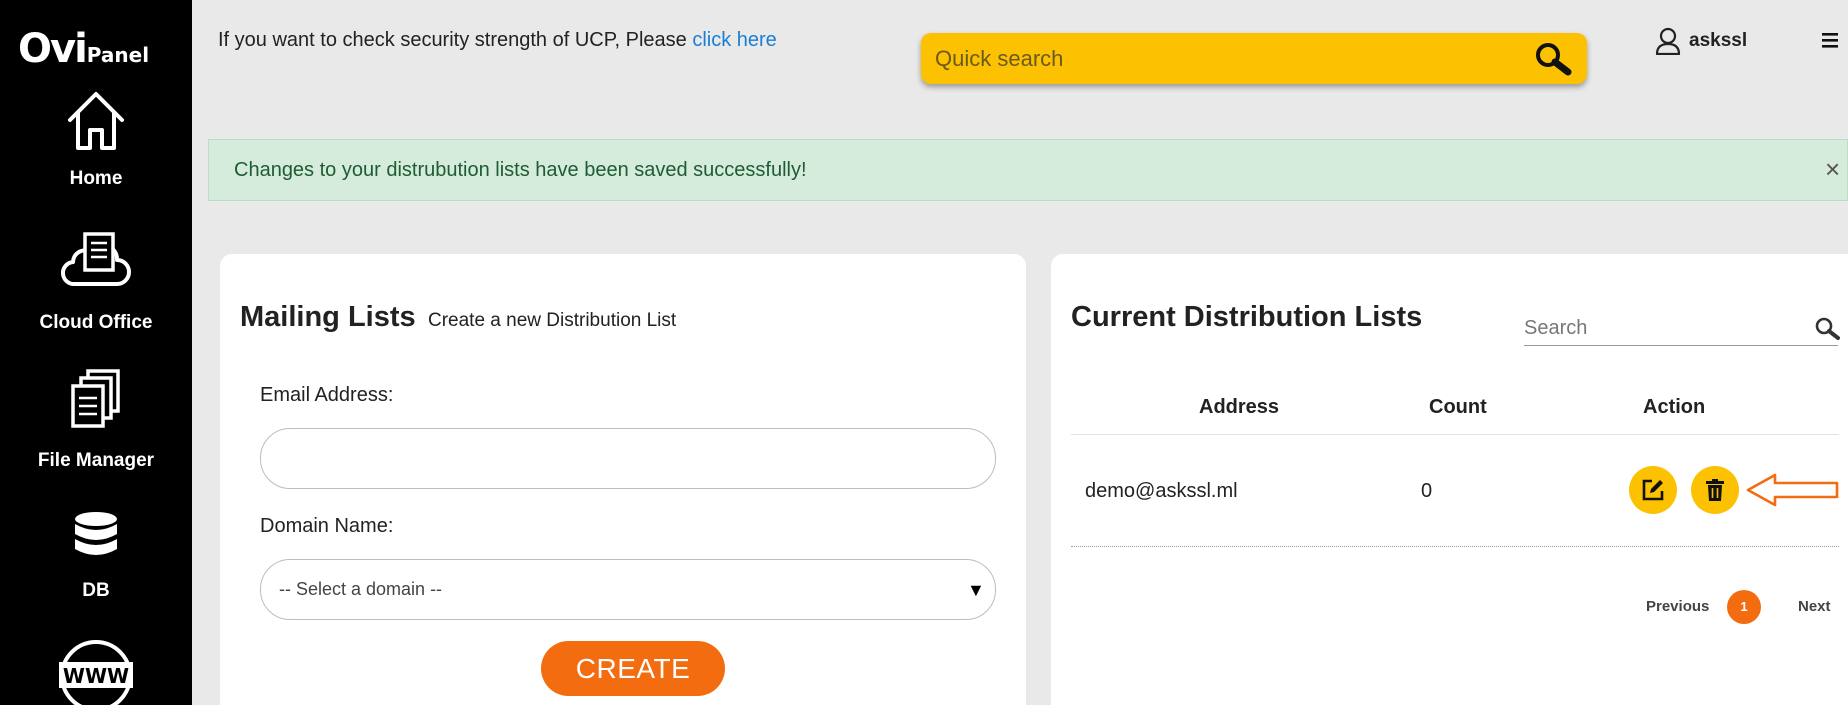  What do you see at coordinates (327, 395) in the screenshot?
I see `email-address-label: Email Address:` at bounding box center [327, 395].